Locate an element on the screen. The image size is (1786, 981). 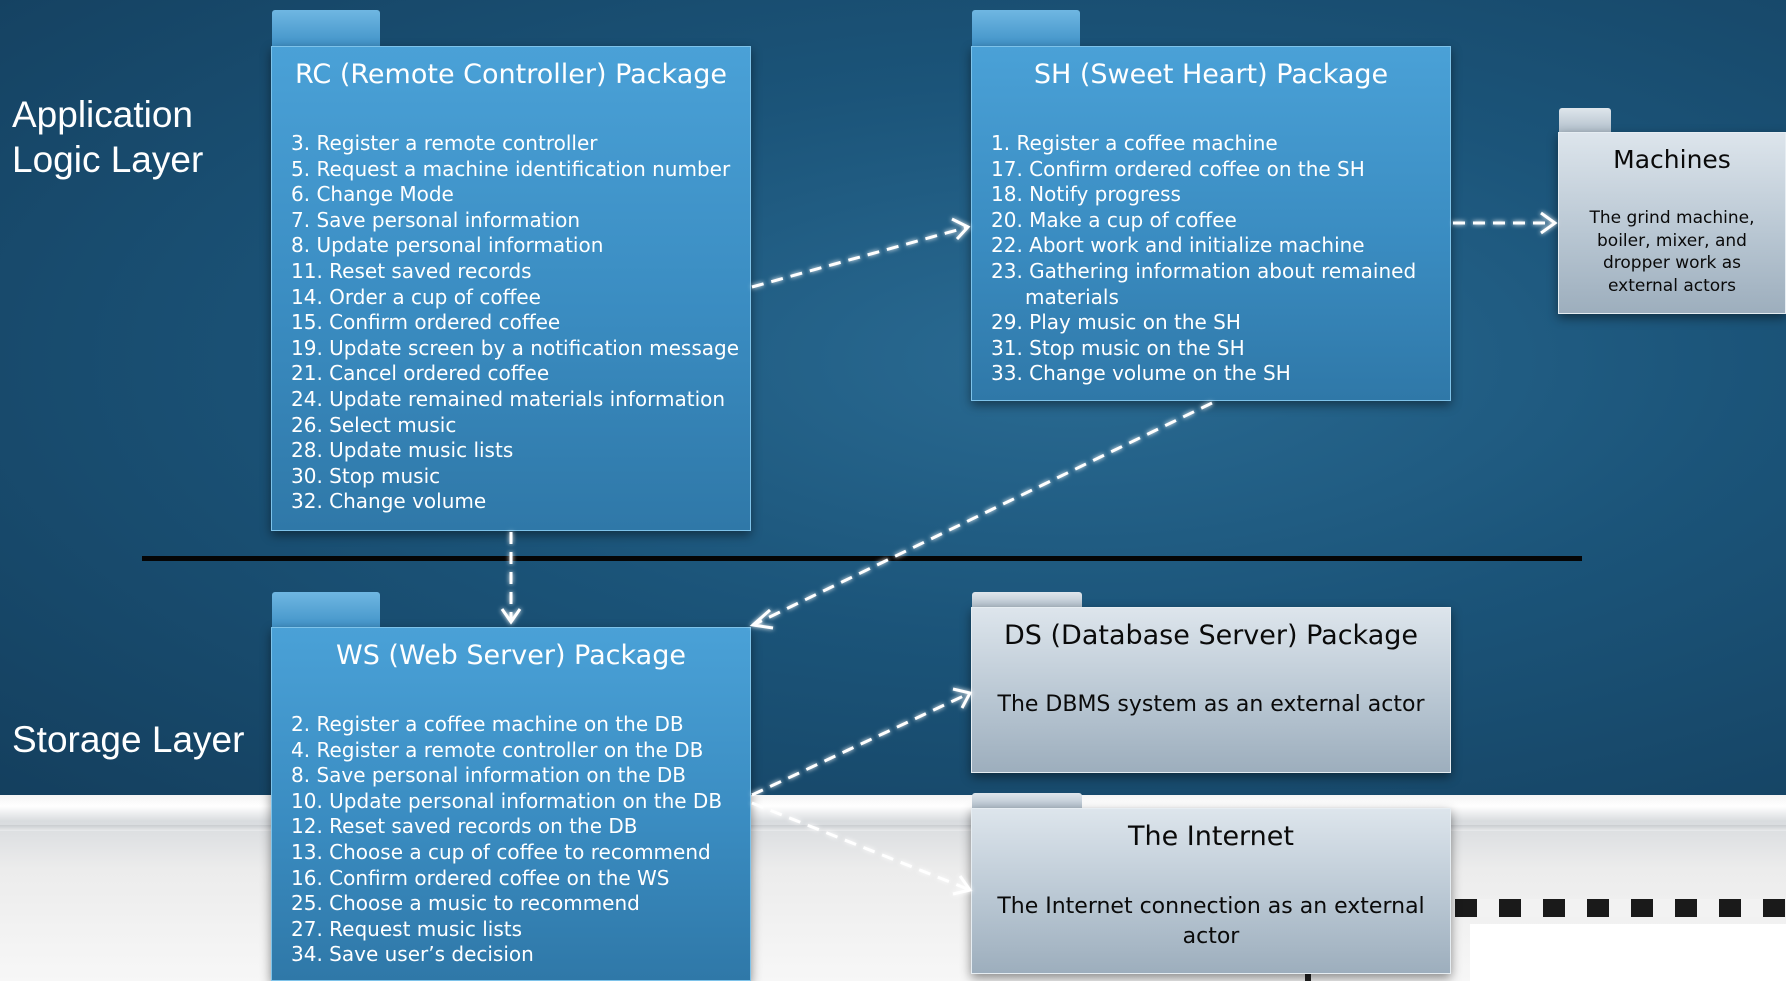
list-item: 28. Update music lists is located at coordinates (402, 450).